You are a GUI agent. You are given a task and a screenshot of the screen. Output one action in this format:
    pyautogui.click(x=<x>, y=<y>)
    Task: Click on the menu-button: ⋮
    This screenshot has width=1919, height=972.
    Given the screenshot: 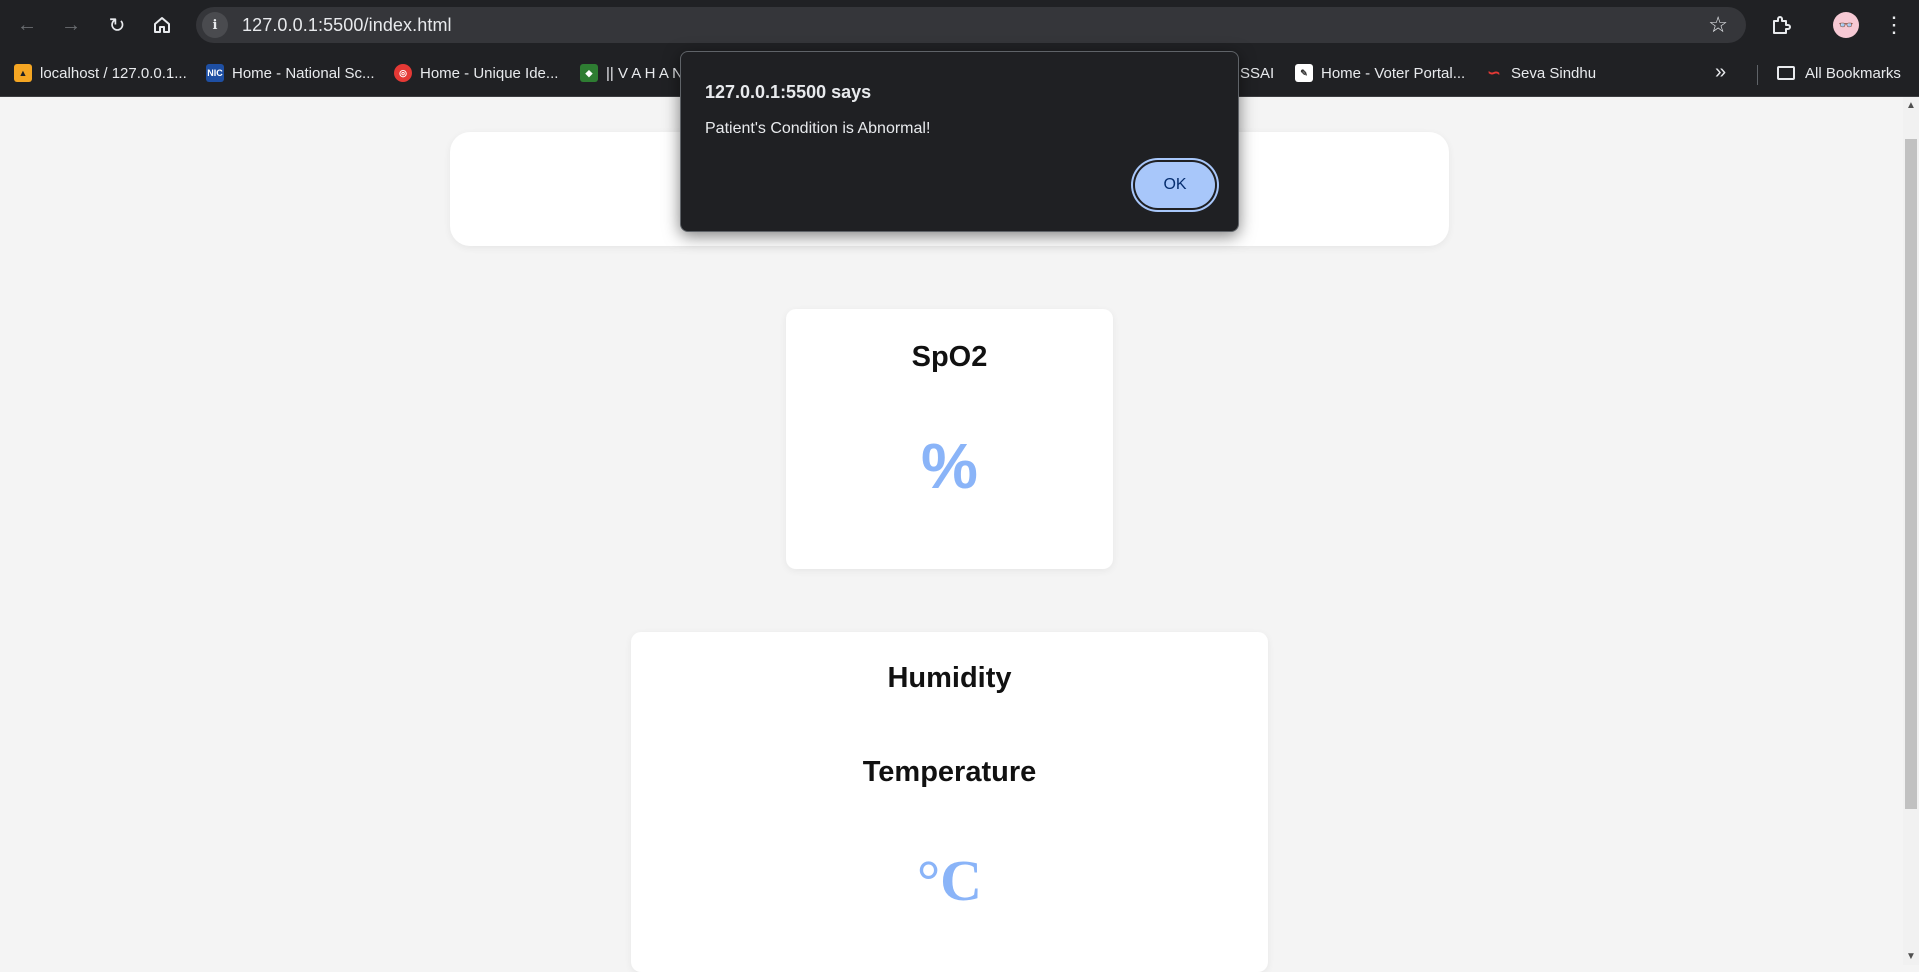 What is the action you would take?
    pyautogui.click(x=1894, y=25)
    